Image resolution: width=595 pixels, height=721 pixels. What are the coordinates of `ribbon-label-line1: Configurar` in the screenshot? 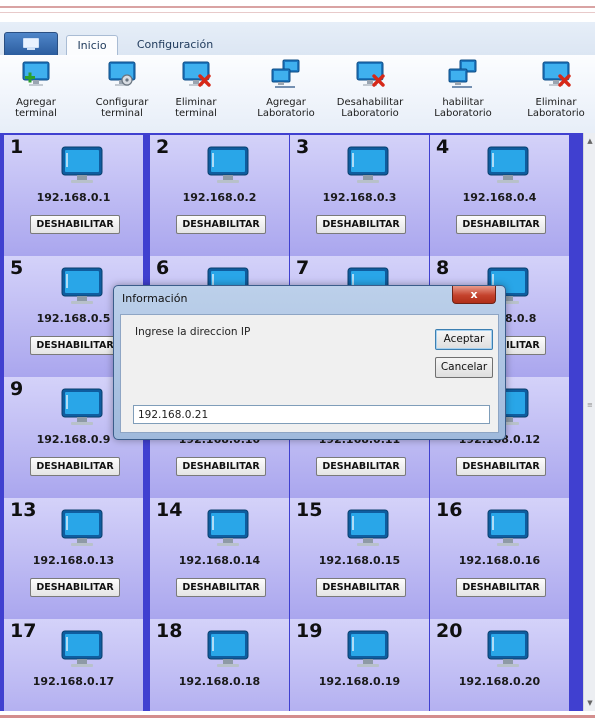 It's located at (122, 102).